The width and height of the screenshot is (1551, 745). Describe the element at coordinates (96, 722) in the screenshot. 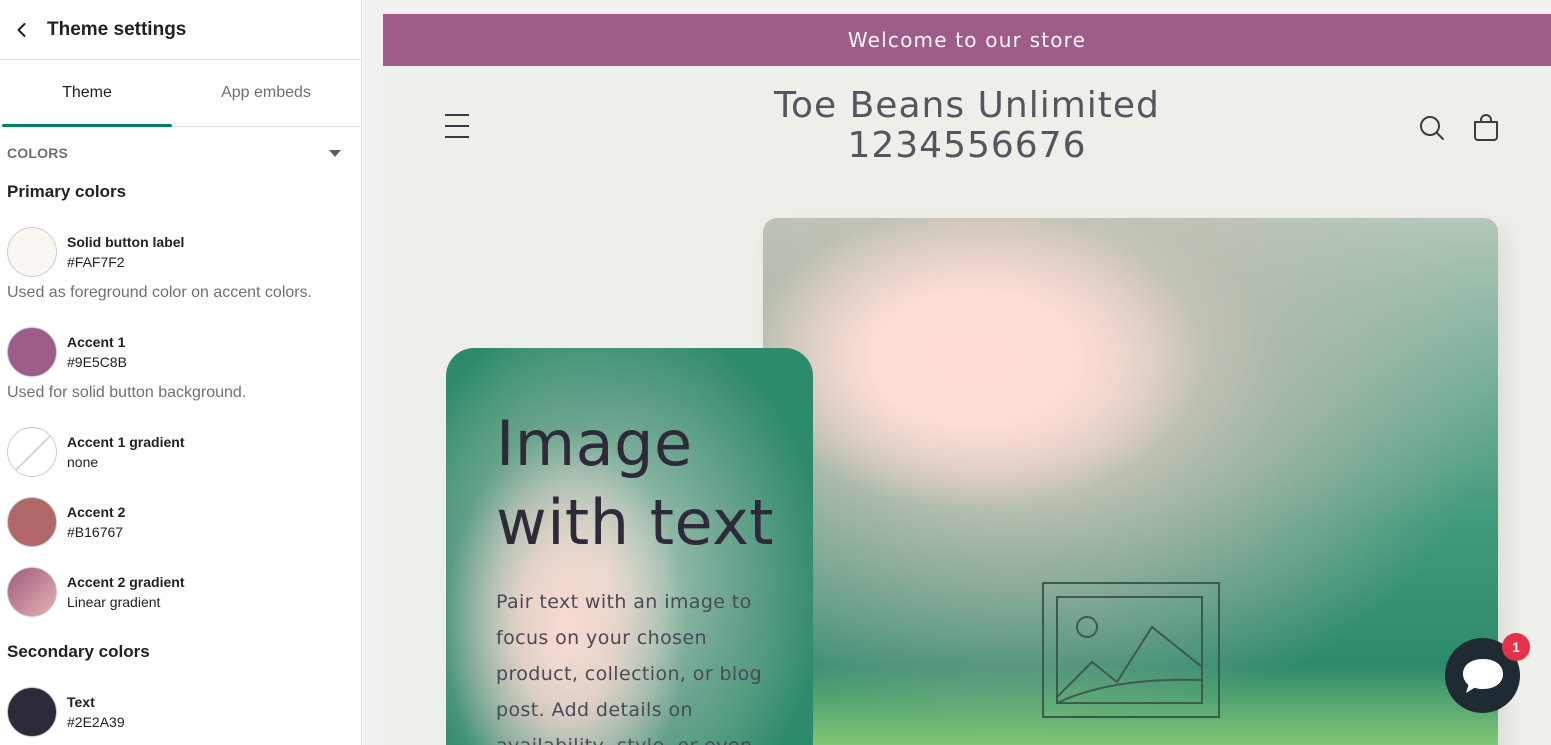

I see `swatch-value: #2E2A39` at that location.